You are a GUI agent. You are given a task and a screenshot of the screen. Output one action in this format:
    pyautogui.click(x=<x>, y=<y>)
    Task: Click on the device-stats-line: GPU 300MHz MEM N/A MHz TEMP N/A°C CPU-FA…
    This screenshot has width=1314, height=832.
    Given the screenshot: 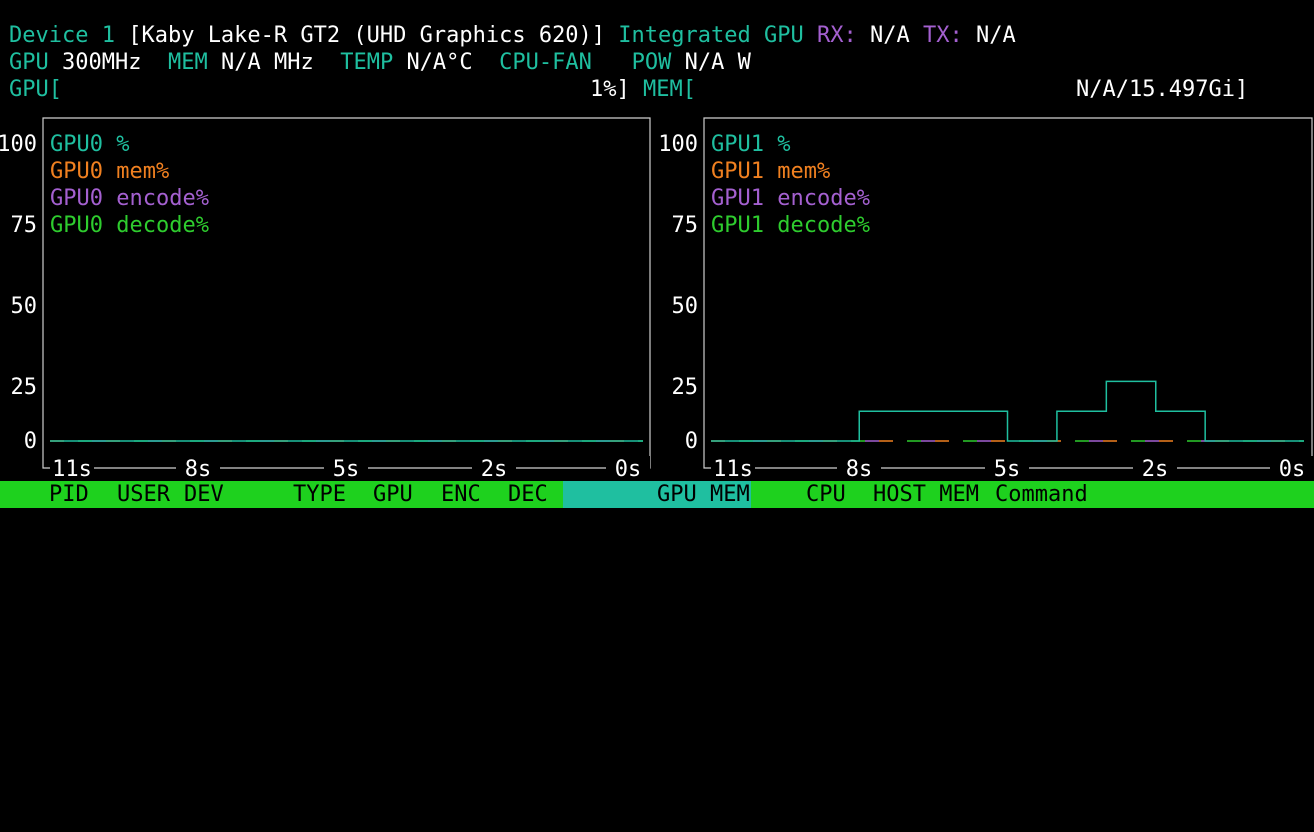 What is the action you would take?
    pyautogui.click(x=380, y=62)
    